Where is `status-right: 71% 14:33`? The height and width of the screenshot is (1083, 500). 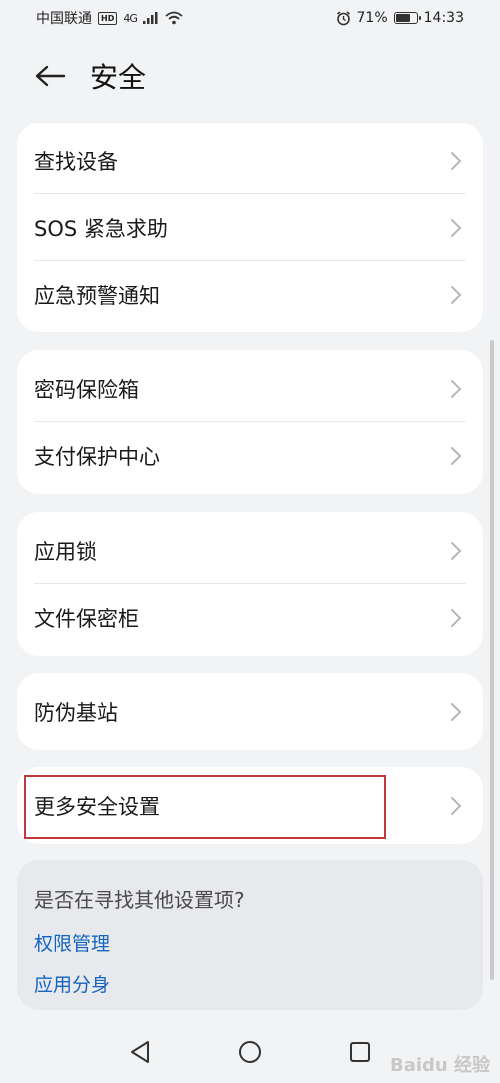
status-right: 71% 14:33 is located at coordinates (400, 18).